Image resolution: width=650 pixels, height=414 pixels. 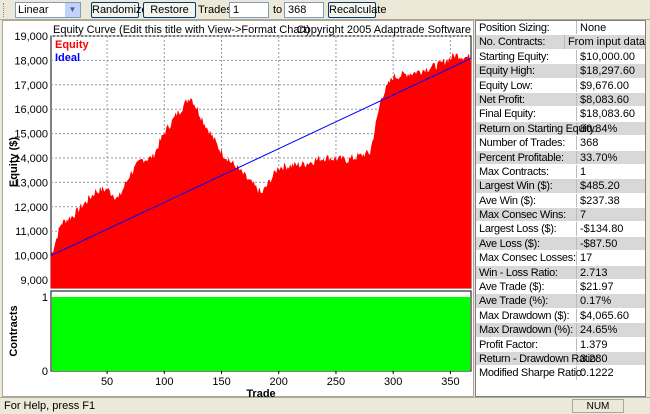 I want to click on randomize-button: Randomize, so click(x=119, y=10).